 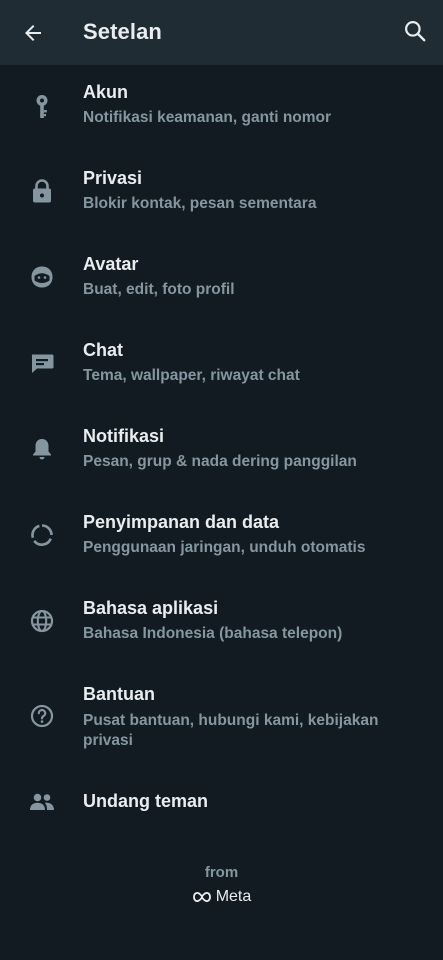 What do you see at coordinates (233, 896) in the screenshot?
I see `meta-brand-text: Meta` at bounding box center [233, 896].